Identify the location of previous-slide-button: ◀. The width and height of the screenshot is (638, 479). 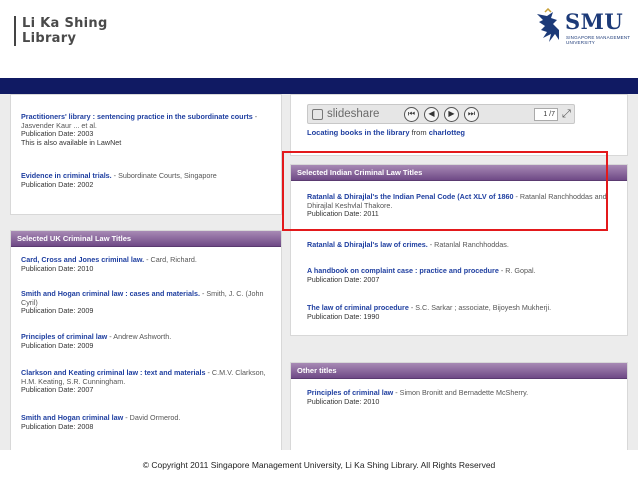
(431, 114).